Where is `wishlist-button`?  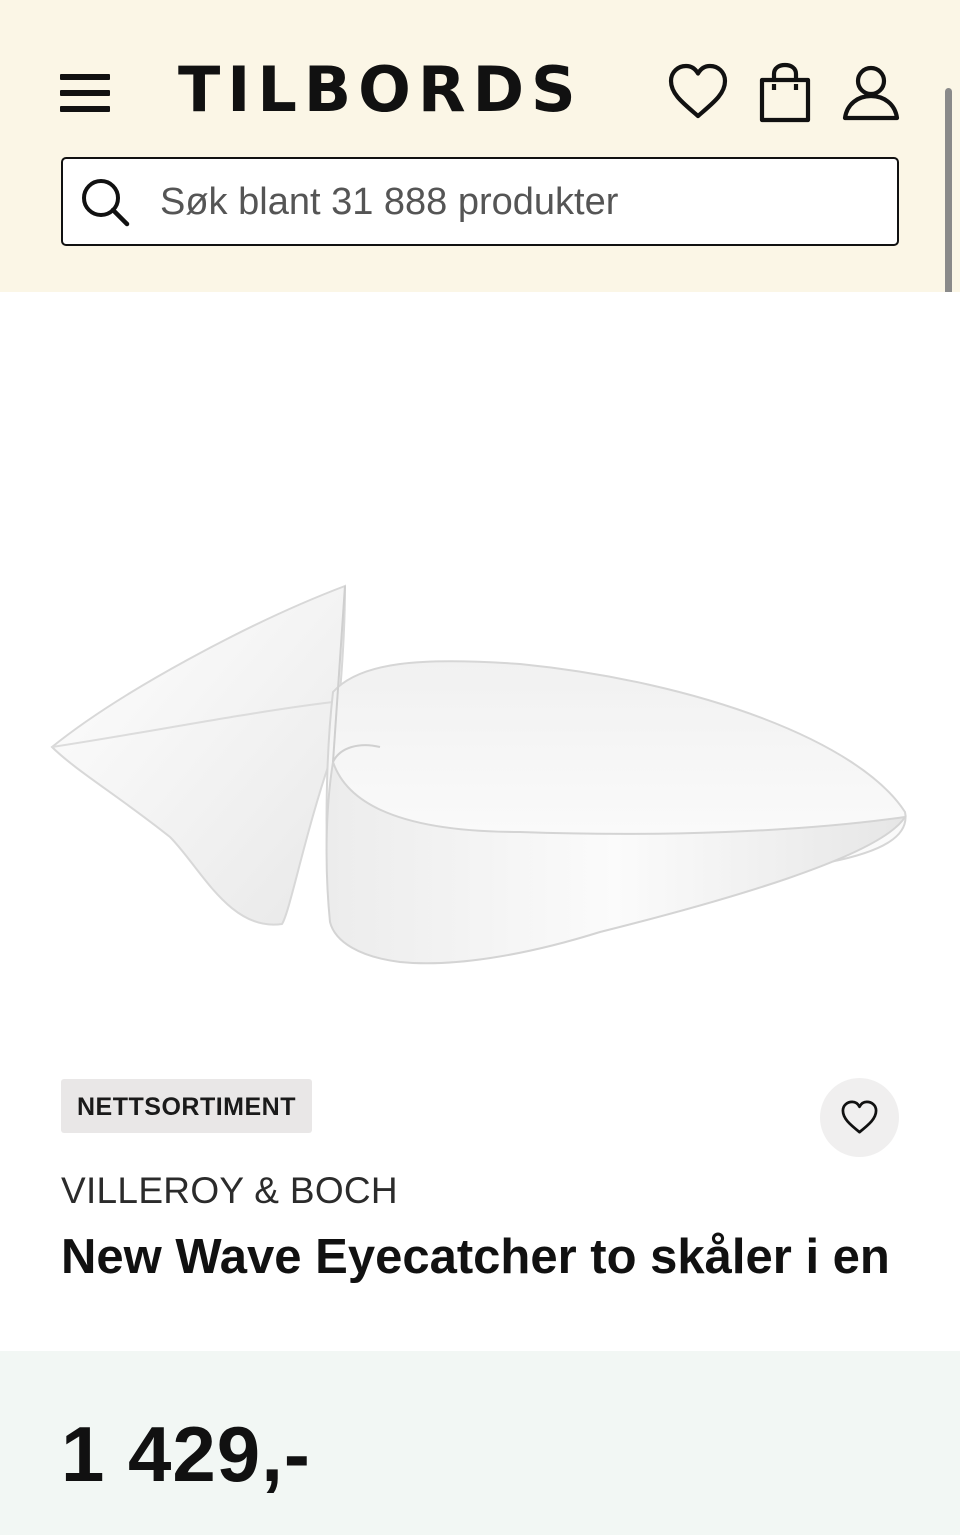
wishlist-button is located at coordinates (698, 93).